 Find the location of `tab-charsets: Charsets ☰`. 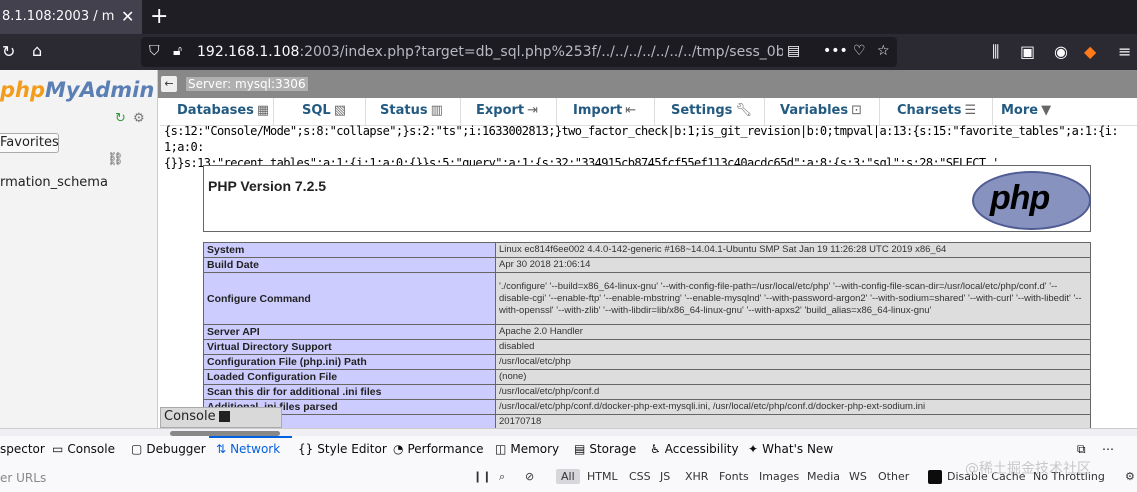

tab-charsets: Charsets ☰ is located at coordinates (936, 110).